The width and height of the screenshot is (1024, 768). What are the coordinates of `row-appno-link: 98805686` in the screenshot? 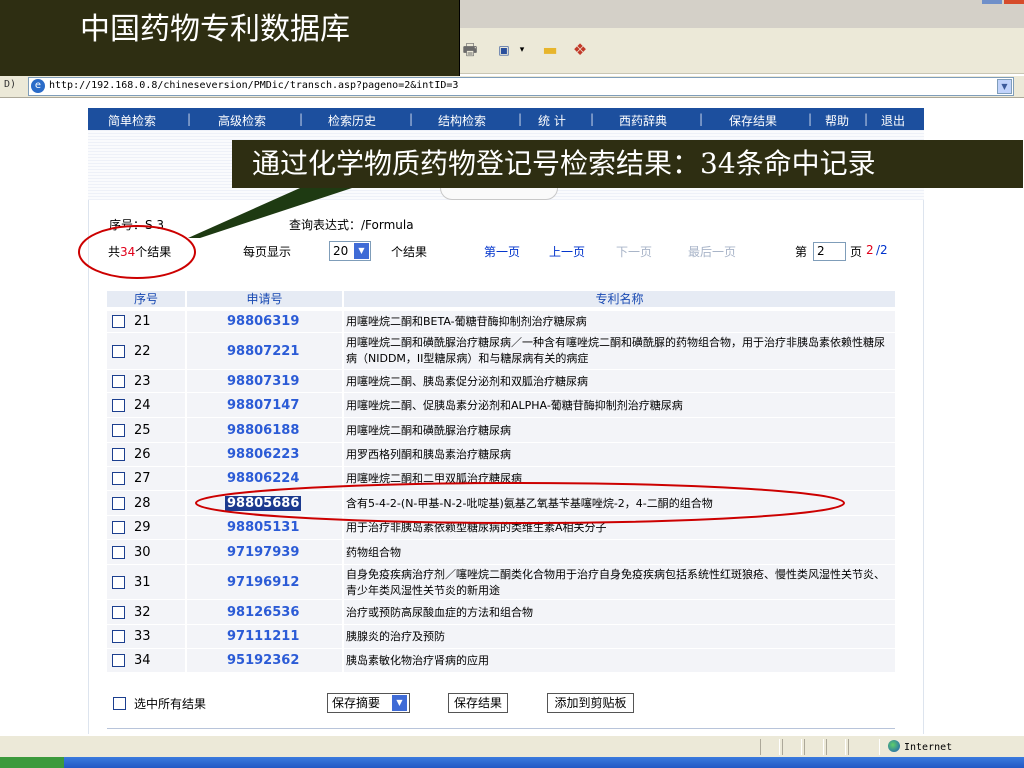 It's located at (263, 503).